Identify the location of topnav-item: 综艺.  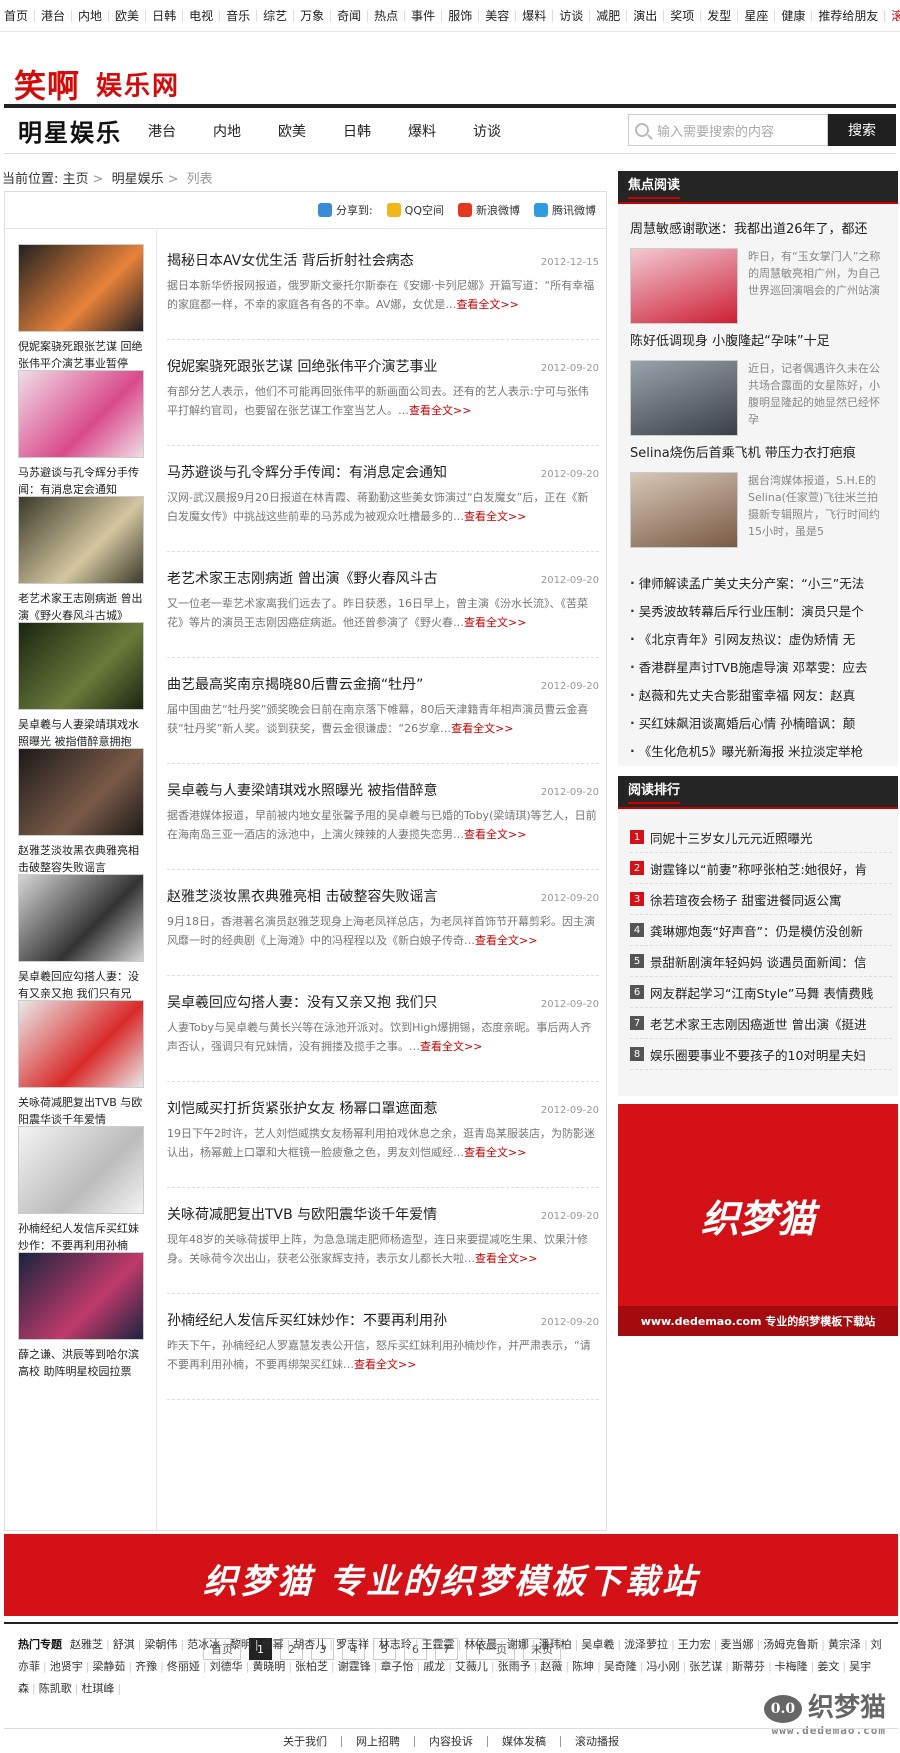
(276, 15).